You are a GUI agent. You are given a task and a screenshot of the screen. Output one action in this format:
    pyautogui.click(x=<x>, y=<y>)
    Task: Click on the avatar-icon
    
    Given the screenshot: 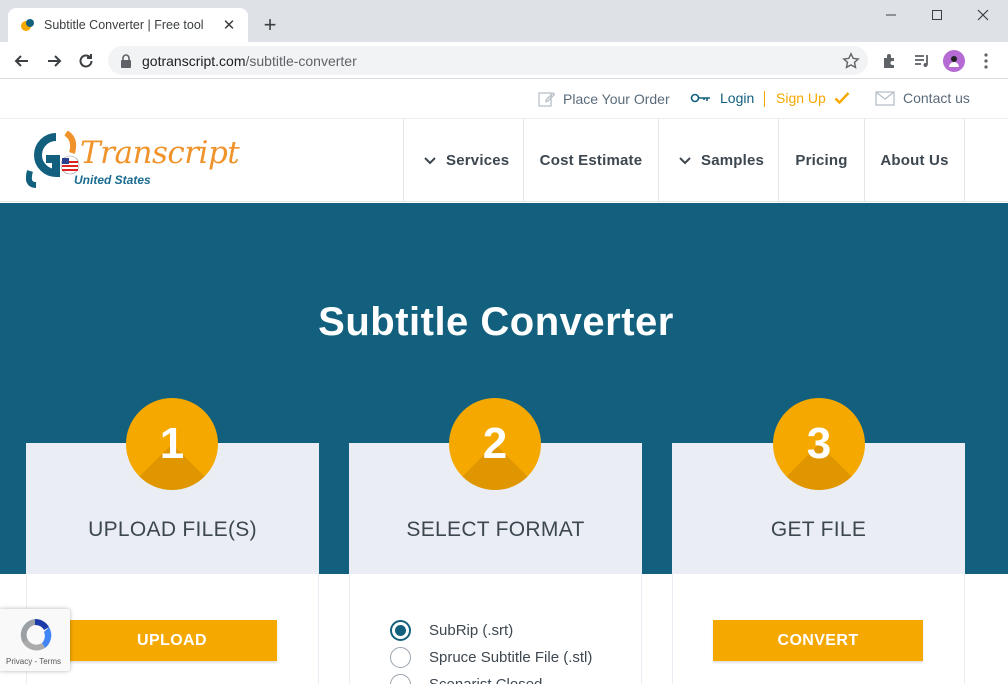 What is the action you would take?
    pyautogui.click(x=954, y=61)
    